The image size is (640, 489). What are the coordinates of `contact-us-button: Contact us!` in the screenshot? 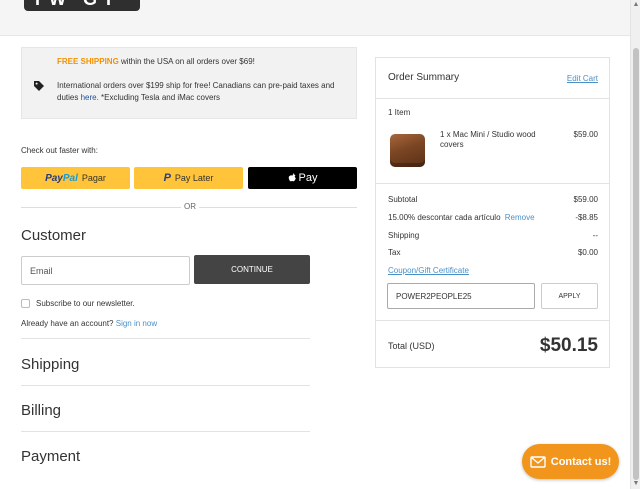 It's located at (570, 461).